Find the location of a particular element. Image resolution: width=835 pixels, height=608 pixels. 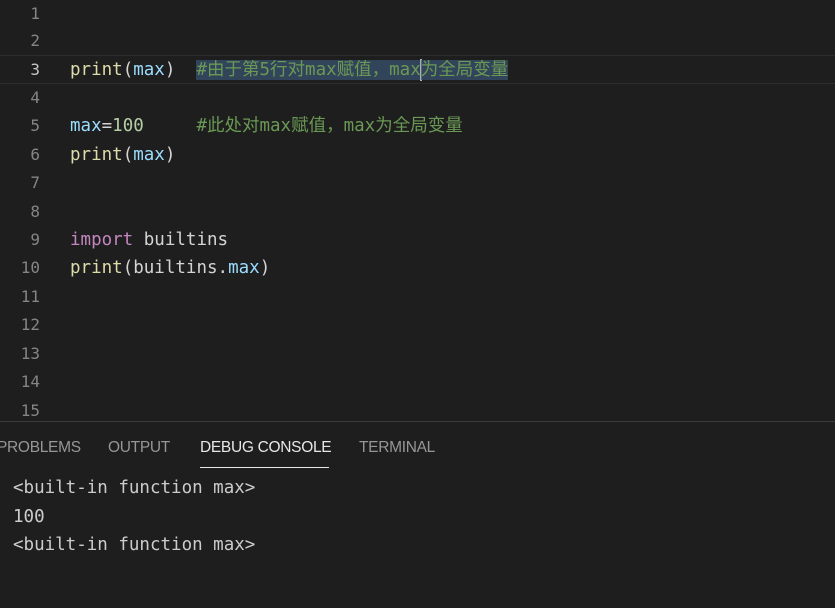

code-line-5: max=100 #此处对max赋值，max为全局变量 is located at coordinates (266, 126).